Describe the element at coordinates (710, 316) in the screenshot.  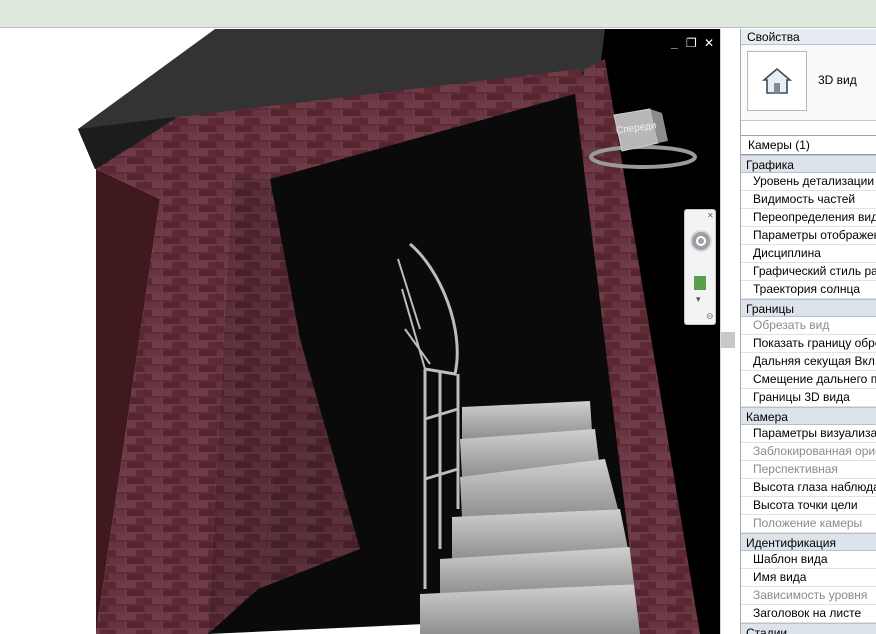
I see `options-icon: ⊖` at that location.